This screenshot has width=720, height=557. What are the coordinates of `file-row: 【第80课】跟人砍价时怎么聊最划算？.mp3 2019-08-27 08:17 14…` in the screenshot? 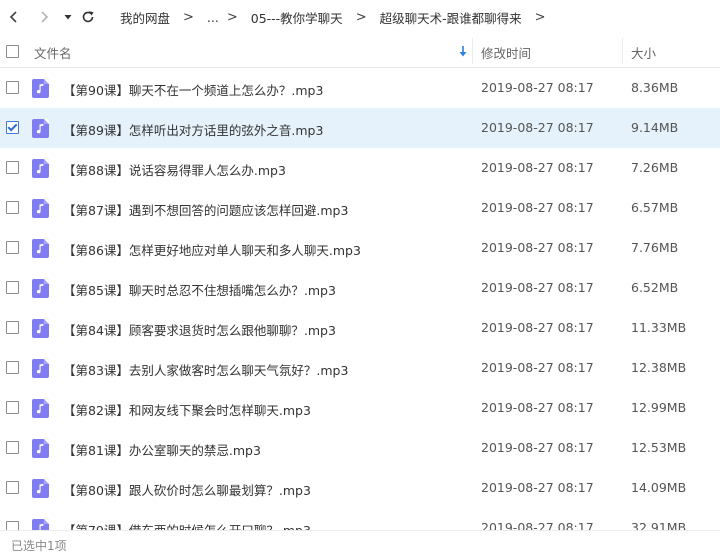 It's located at (360, 488).